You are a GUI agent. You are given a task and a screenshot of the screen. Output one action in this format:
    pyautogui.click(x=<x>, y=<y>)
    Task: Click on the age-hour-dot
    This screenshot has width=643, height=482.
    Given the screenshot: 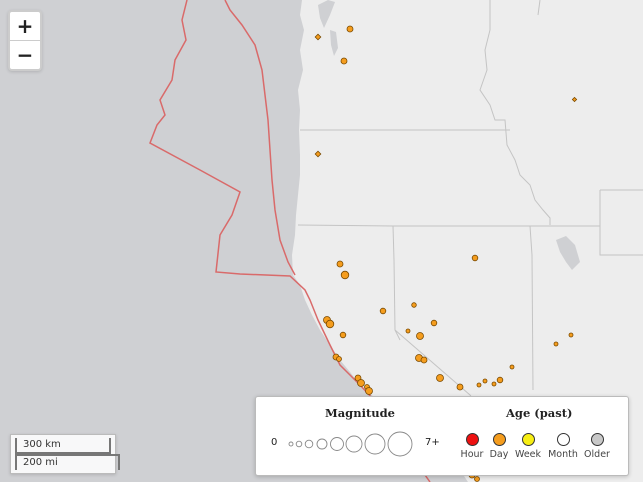 What is the action you would take?
    pyautogui.click(x=472, y=439)
    